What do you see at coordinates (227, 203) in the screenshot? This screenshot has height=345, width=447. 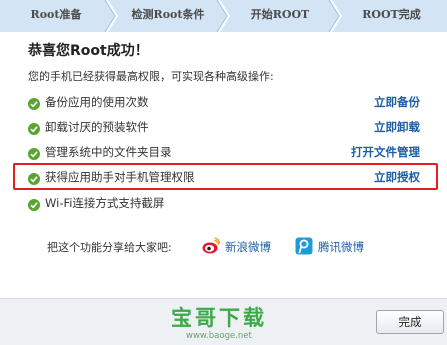 I see `feature-row-wifi-screenshot: Wi-Fi连接方式支持截屏` at bounding box center [227, 203].